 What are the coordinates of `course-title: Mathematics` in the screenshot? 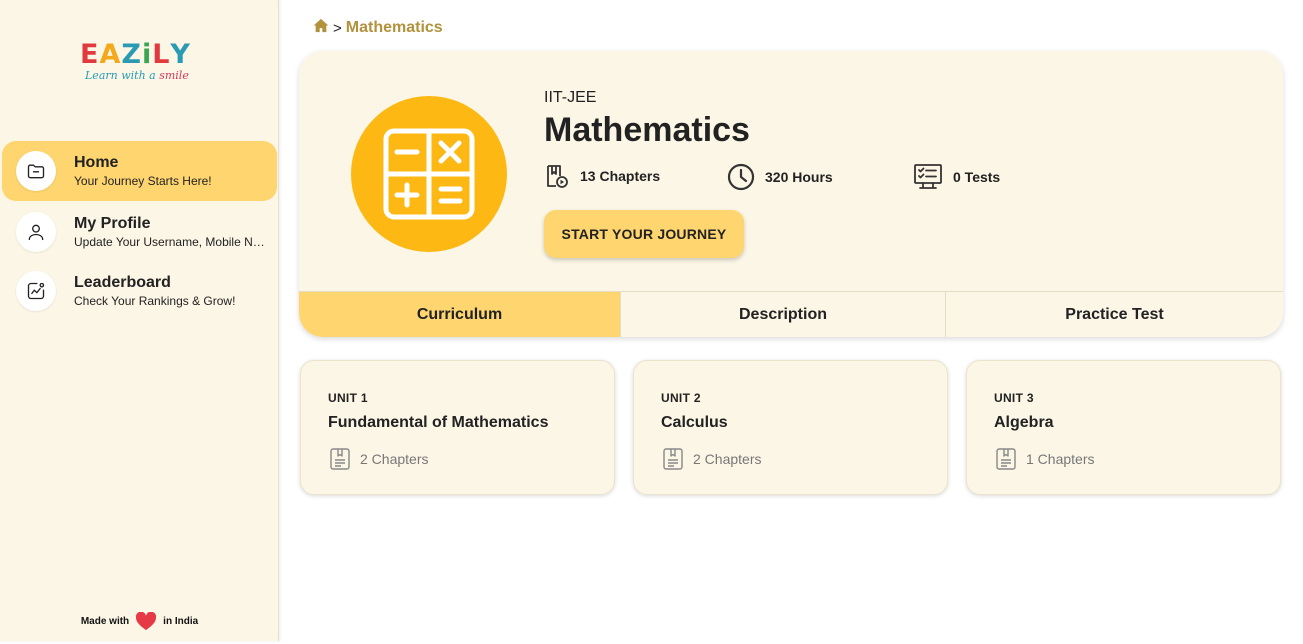 It's located at (647, 130).